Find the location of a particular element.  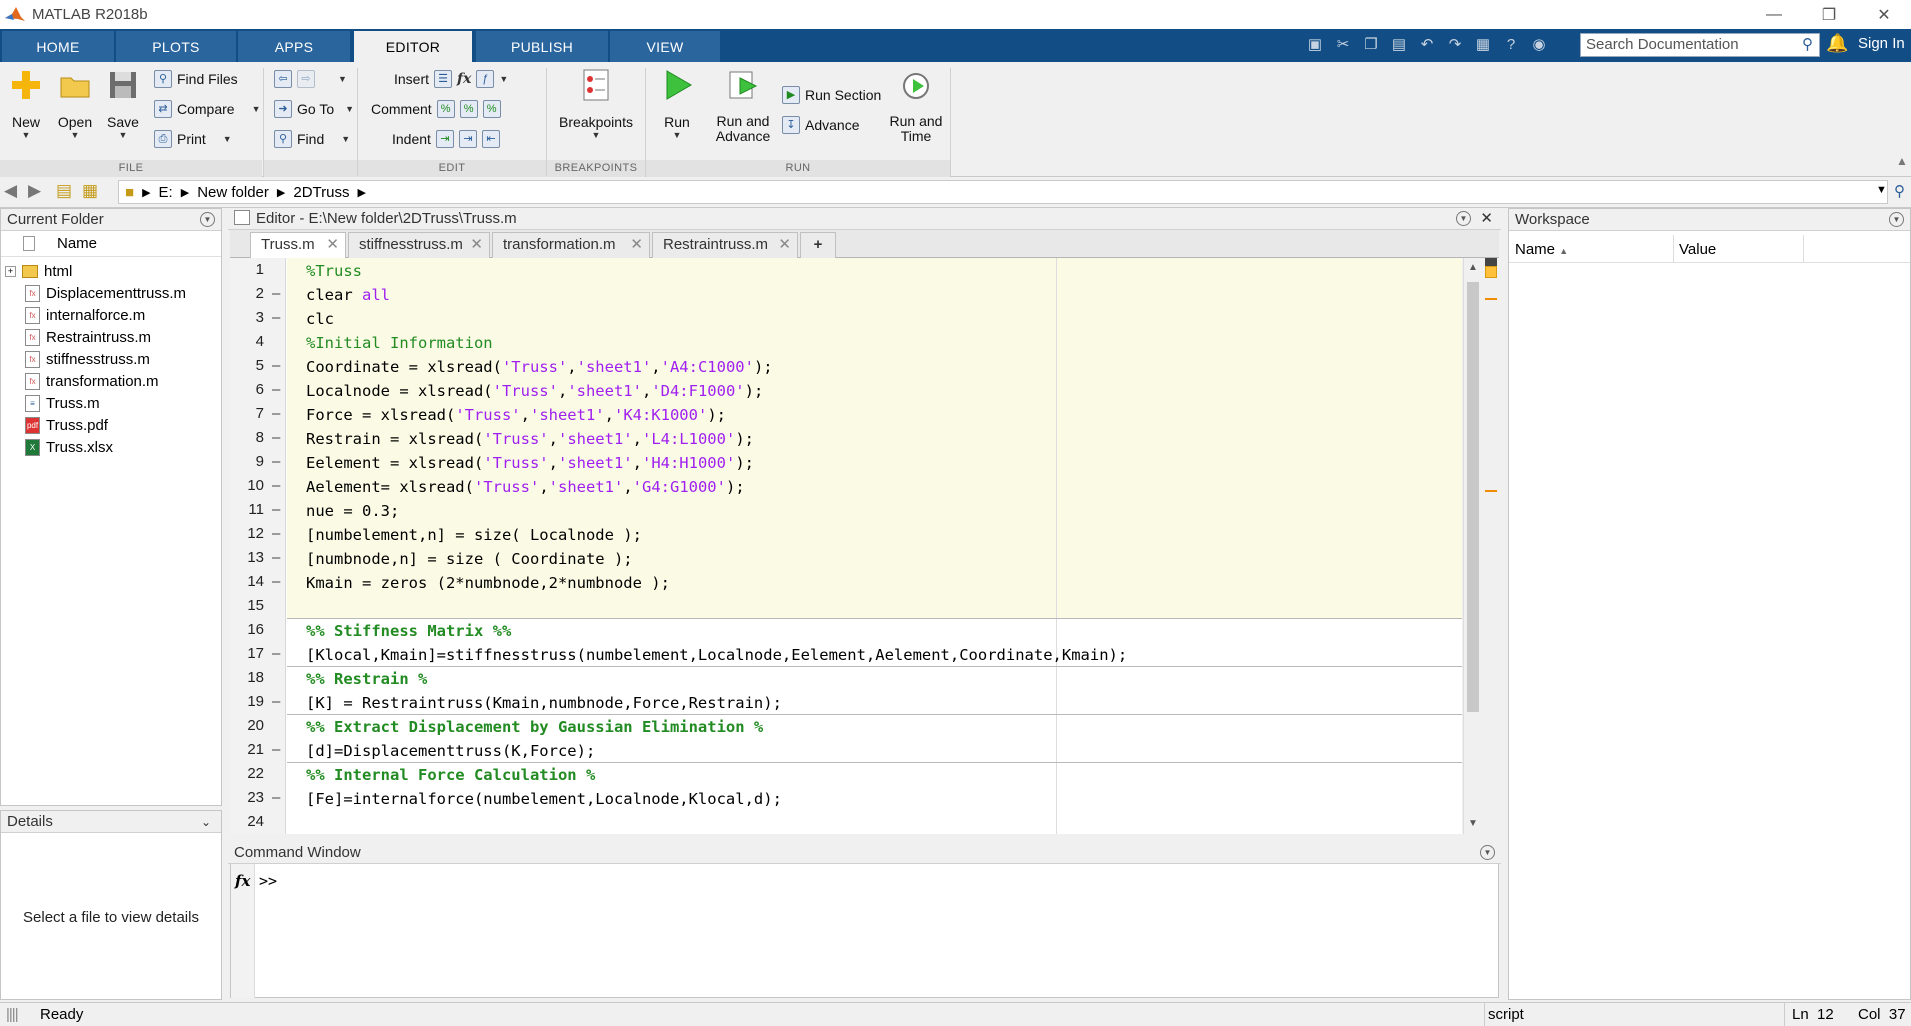

code-line: %% Stiffness Matrix %% is located at coordinates (408, 631).